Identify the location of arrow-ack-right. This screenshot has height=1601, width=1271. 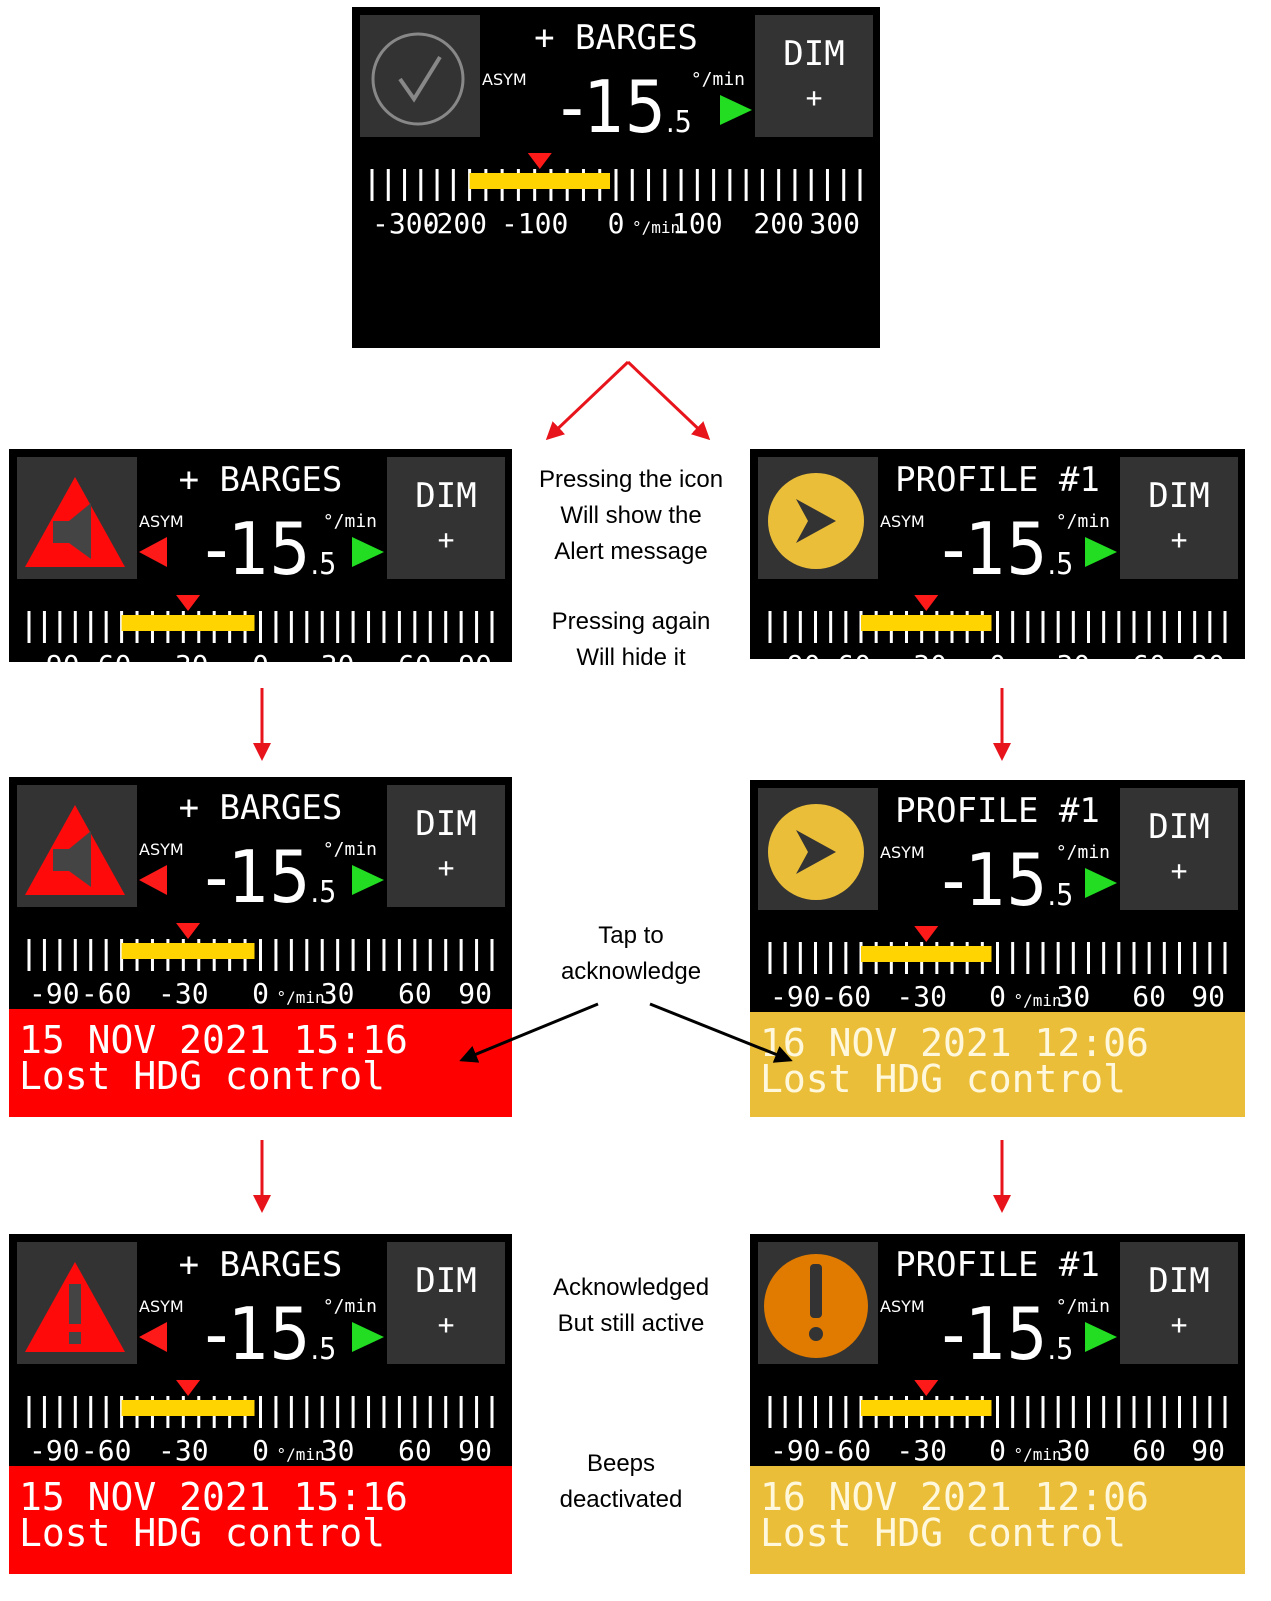
(721, 1032).